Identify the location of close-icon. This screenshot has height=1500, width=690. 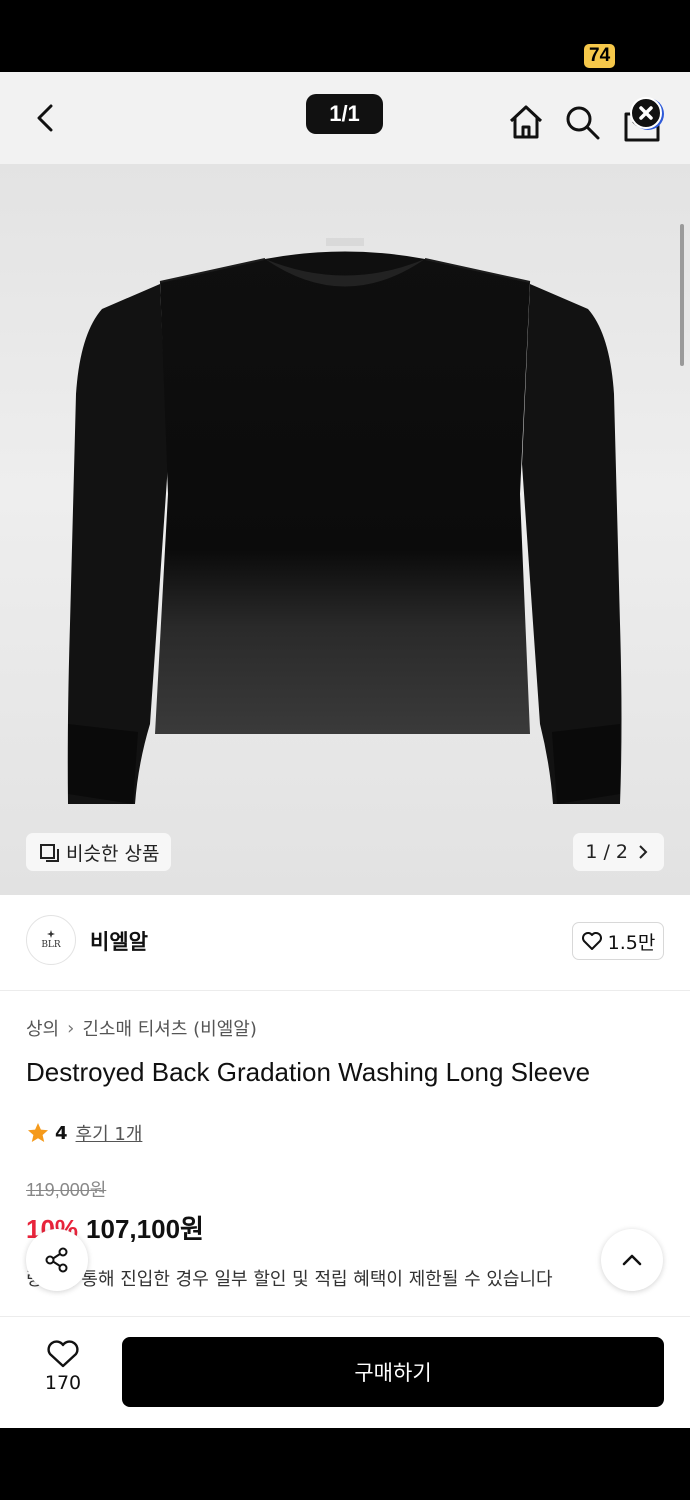
(646, 113).